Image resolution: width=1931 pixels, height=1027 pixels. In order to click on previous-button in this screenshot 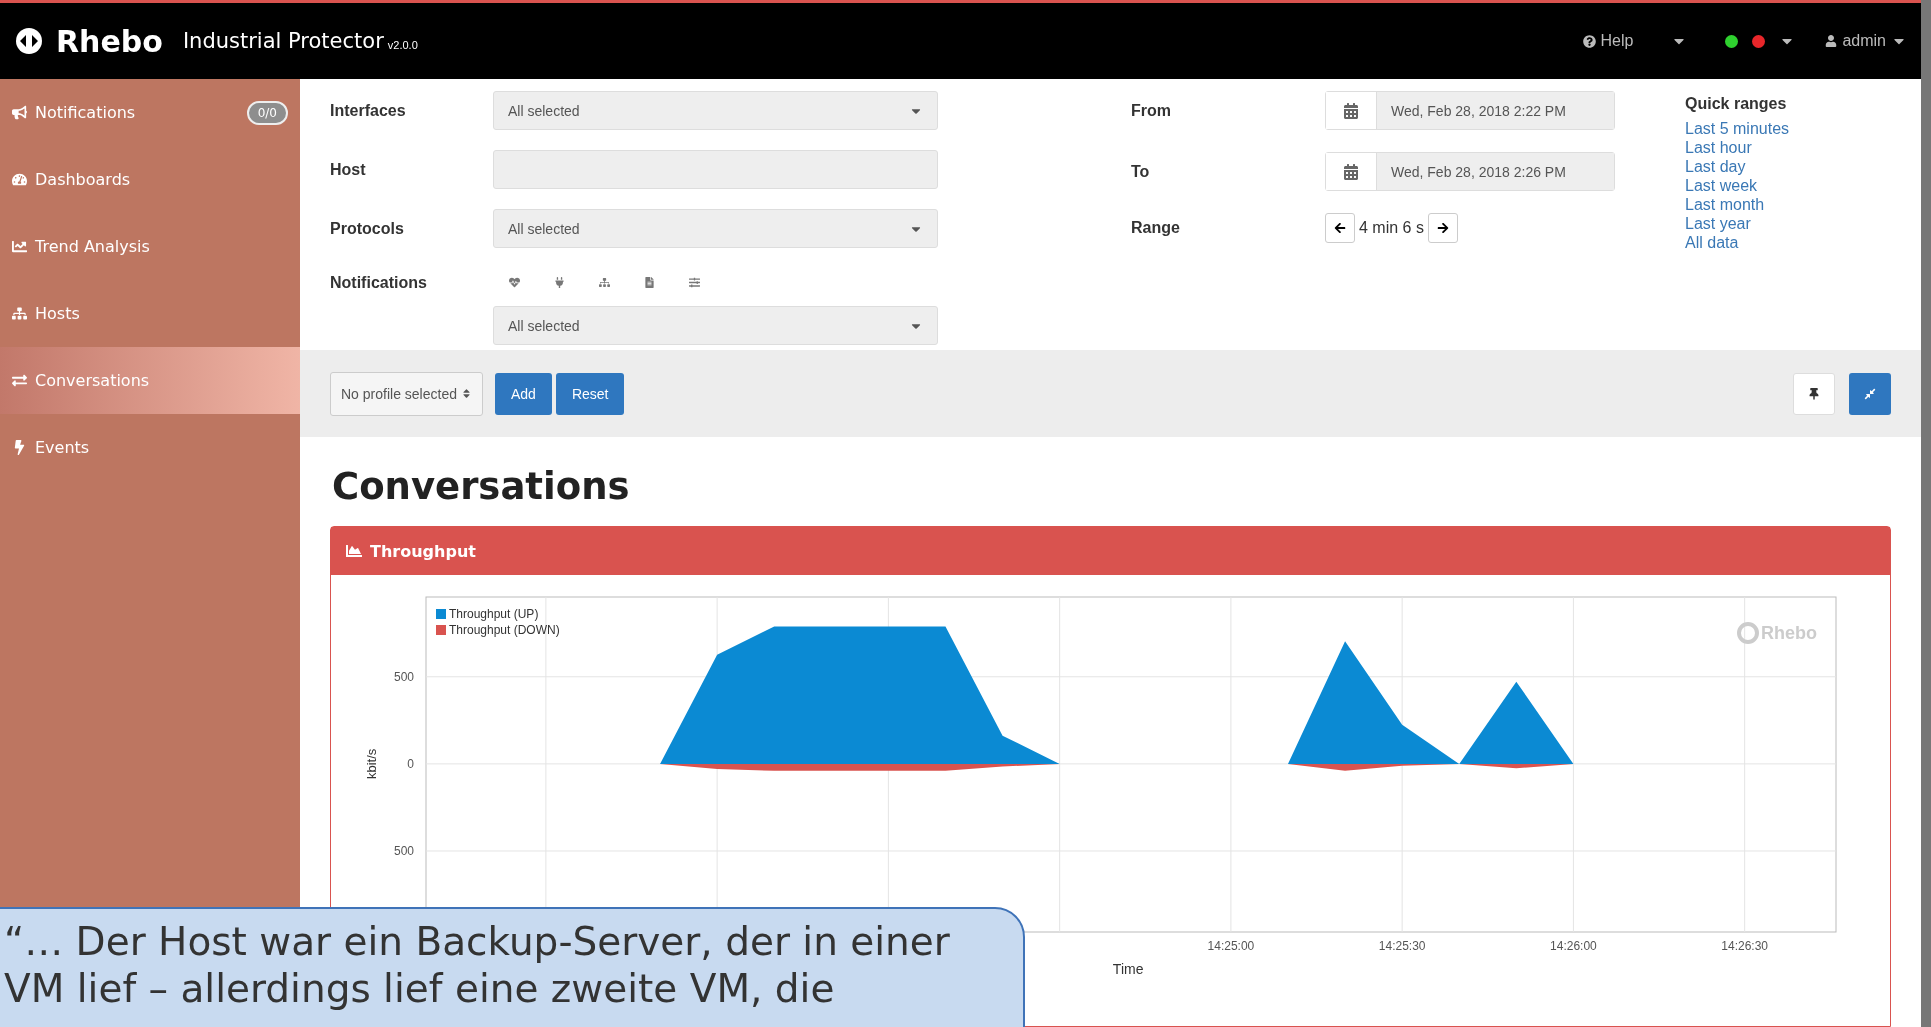, I will do `click(1340, 228)`.